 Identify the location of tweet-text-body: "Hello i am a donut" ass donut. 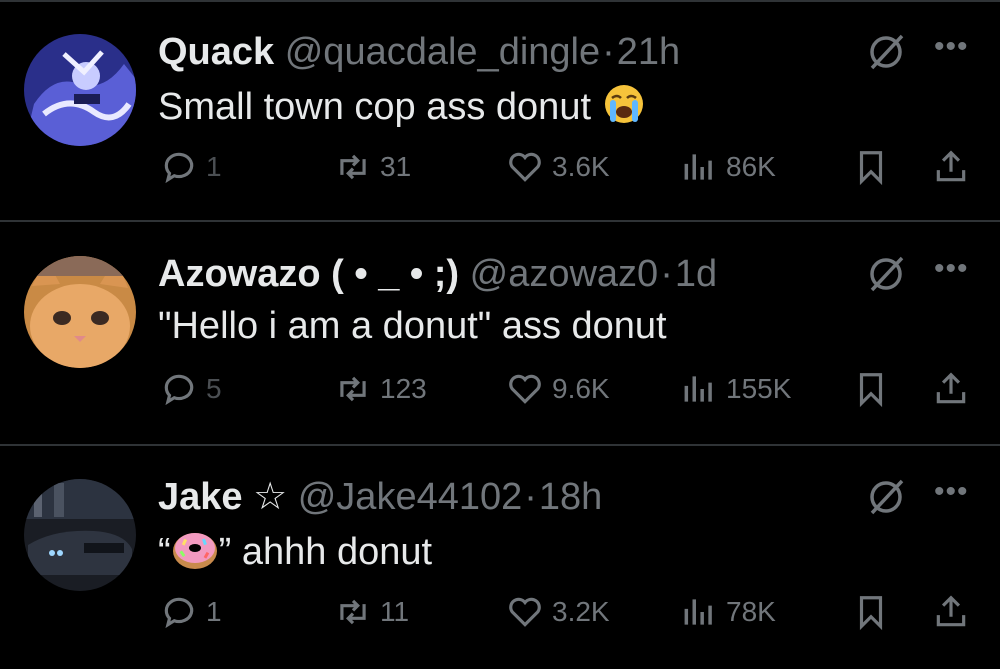
(412, 326).